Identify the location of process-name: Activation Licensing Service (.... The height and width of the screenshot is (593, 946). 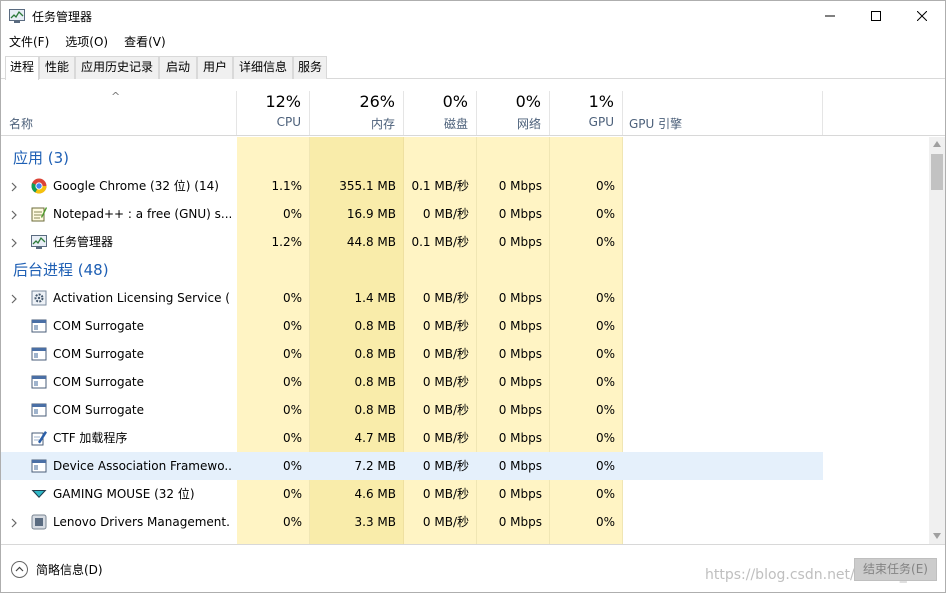
(142, 298).